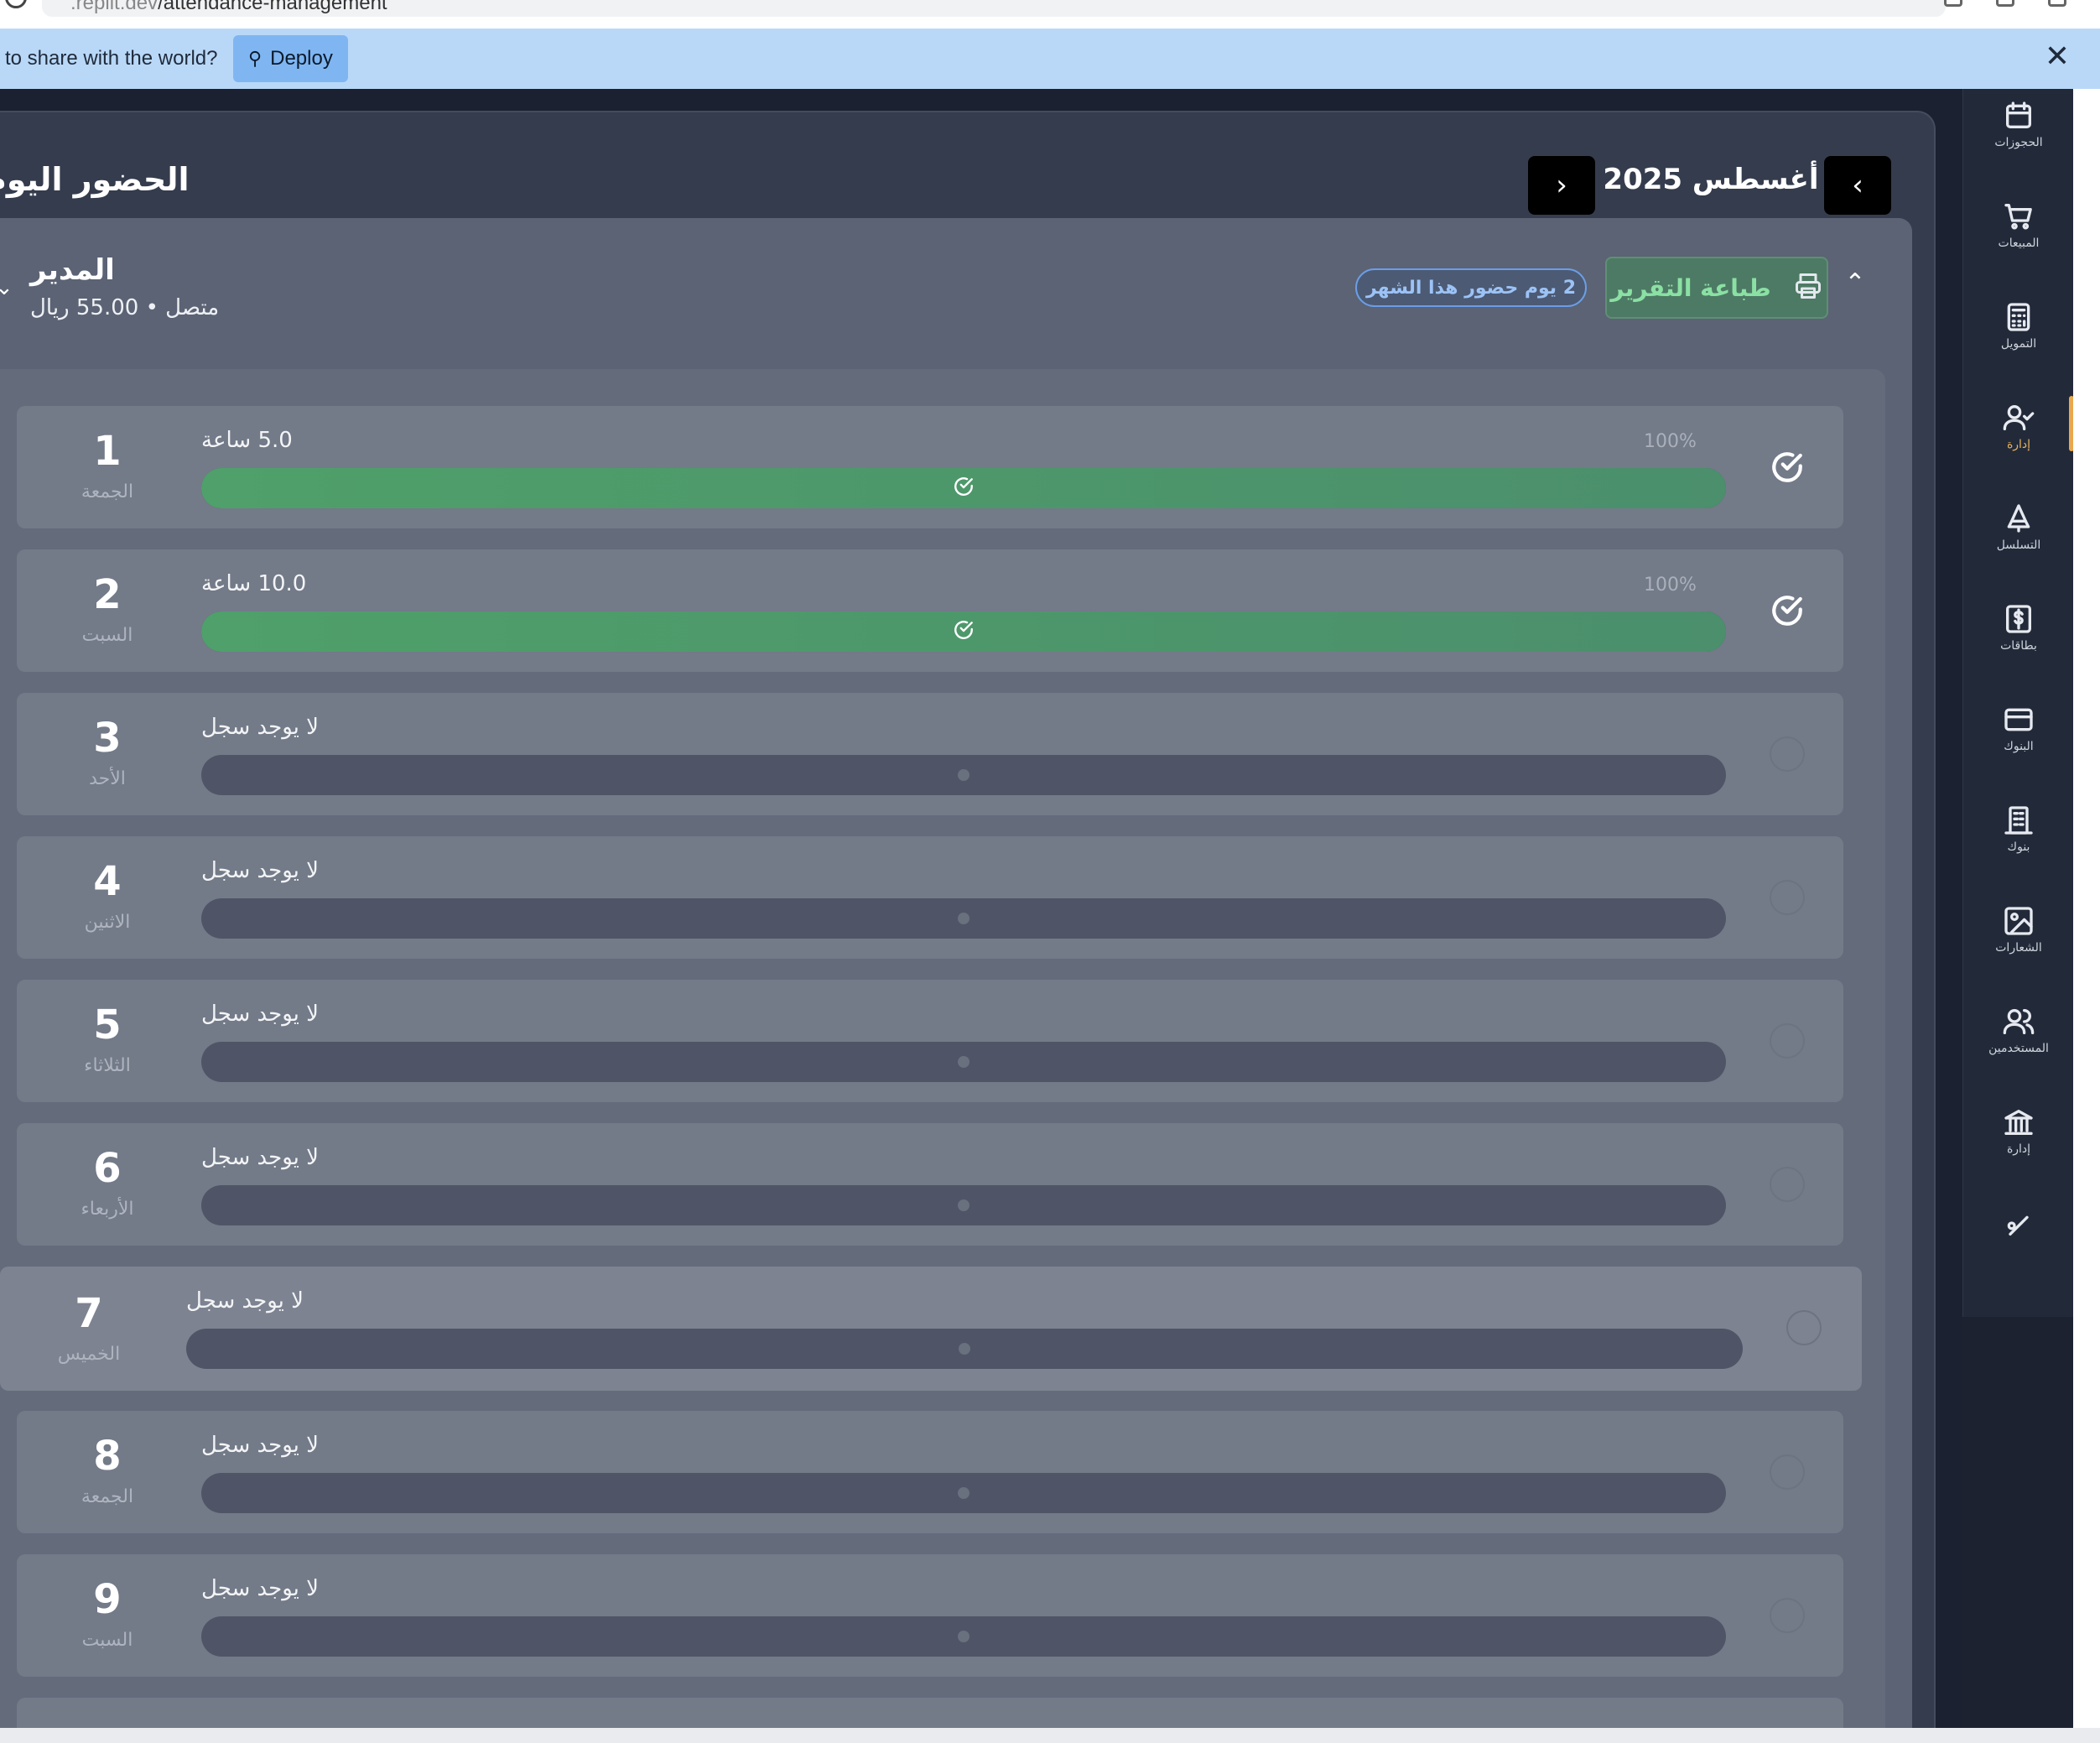 The height and width of the screenshot is (1743, 2100). I want to click on print-report-label: طباعة التقرير, so click(1690, 288).